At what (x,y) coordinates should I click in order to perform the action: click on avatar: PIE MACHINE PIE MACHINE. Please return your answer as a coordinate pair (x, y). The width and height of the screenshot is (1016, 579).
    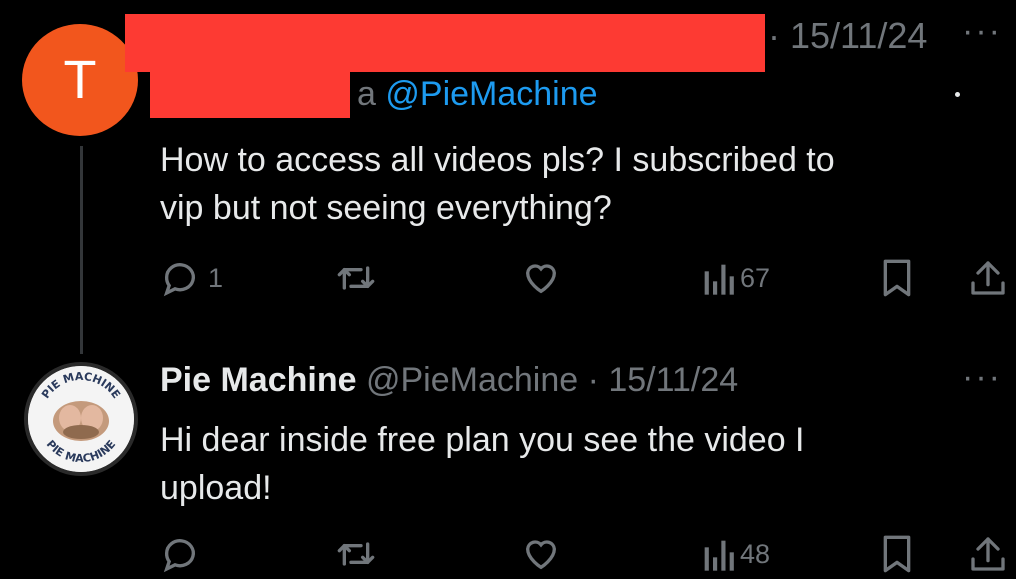
    Looking at the image, I should click on (81, 419).